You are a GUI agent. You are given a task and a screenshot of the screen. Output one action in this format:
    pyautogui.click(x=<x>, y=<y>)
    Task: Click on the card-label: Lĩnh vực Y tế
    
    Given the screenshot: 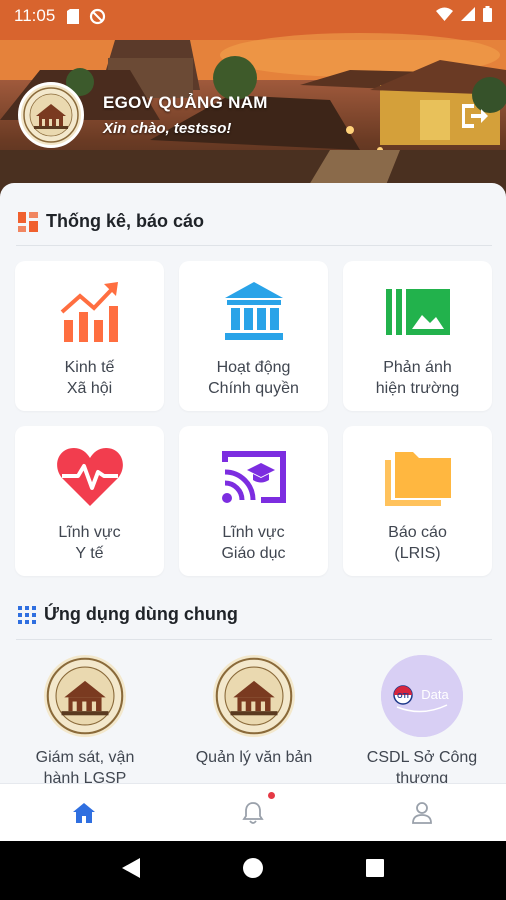 What is the action you would take?
    pyautogui.click(x=89, y=543)
    